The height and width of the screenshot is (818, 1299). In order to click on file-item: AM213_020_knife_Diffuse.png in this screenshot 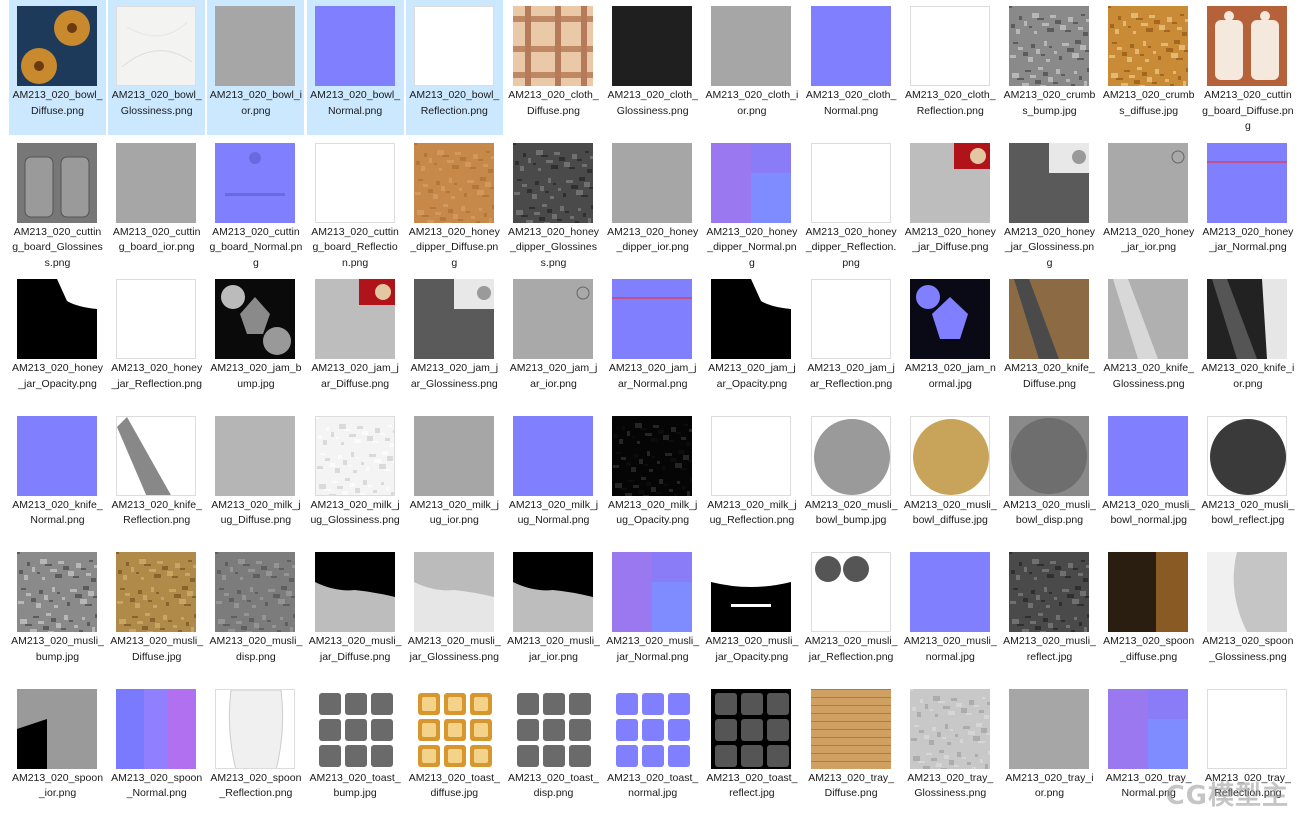, I will do `click(1049, 340)`.